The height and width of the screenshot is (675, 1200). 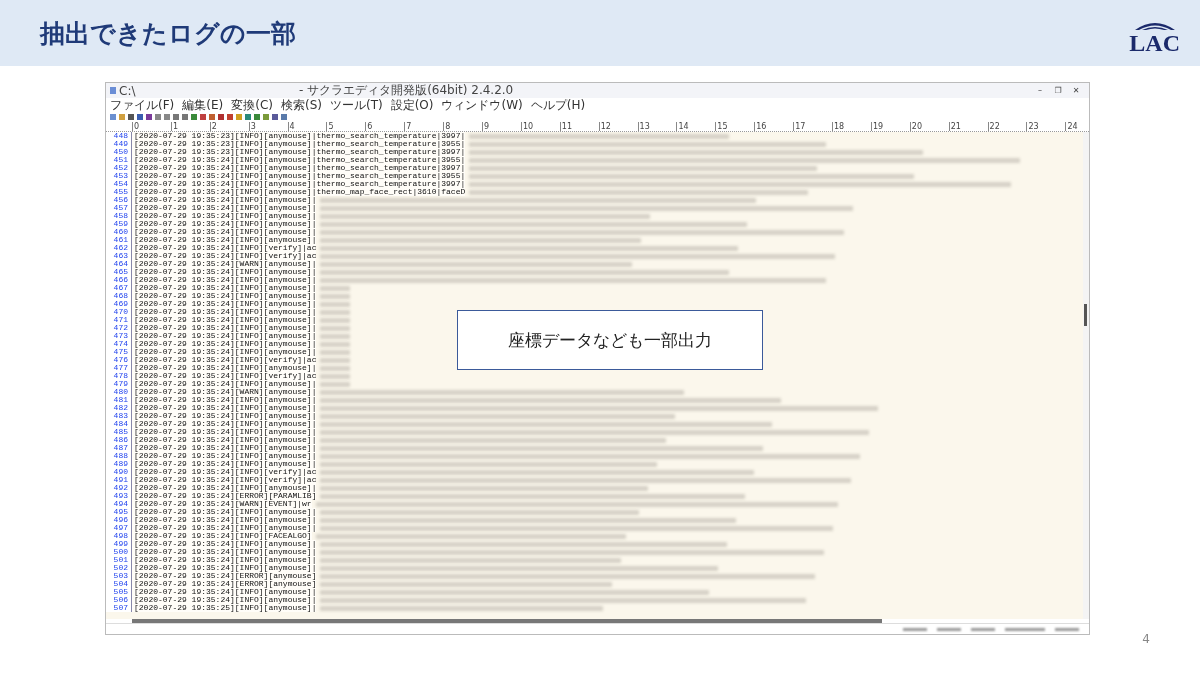 What do you see at coordinates (579, 126) in the screenshot?
I see `ruler-number: 11` at bounding box center [579, 126].